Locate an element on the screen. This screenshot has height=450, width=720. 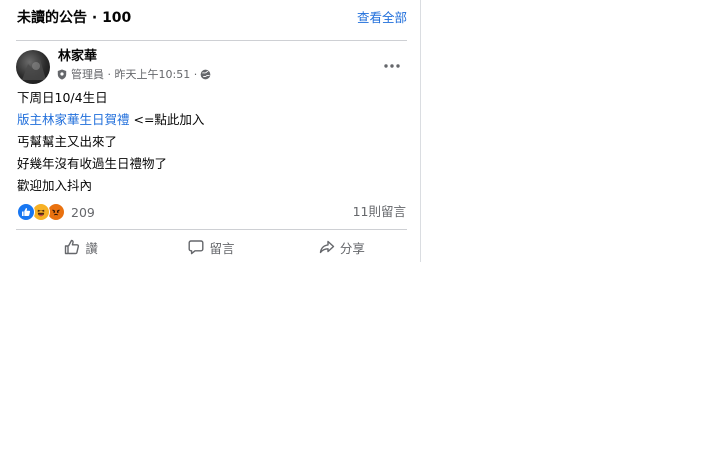
see-all-link: 查看全部 is located at coordinates (382, 18).